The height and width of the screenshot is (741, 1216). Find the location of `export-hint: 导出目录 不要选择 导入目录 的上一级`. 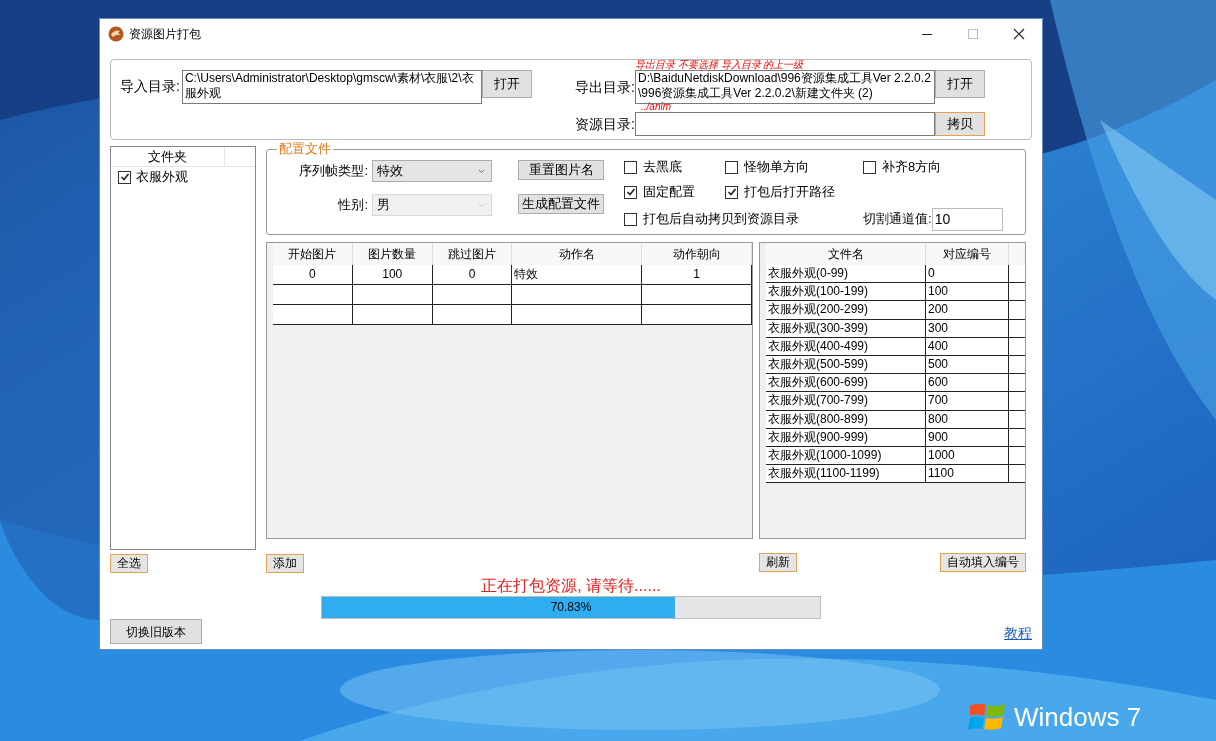

export-hint: 导出目录 不要选择 导入目录 的上一级 is located at coordinates (720, 65).